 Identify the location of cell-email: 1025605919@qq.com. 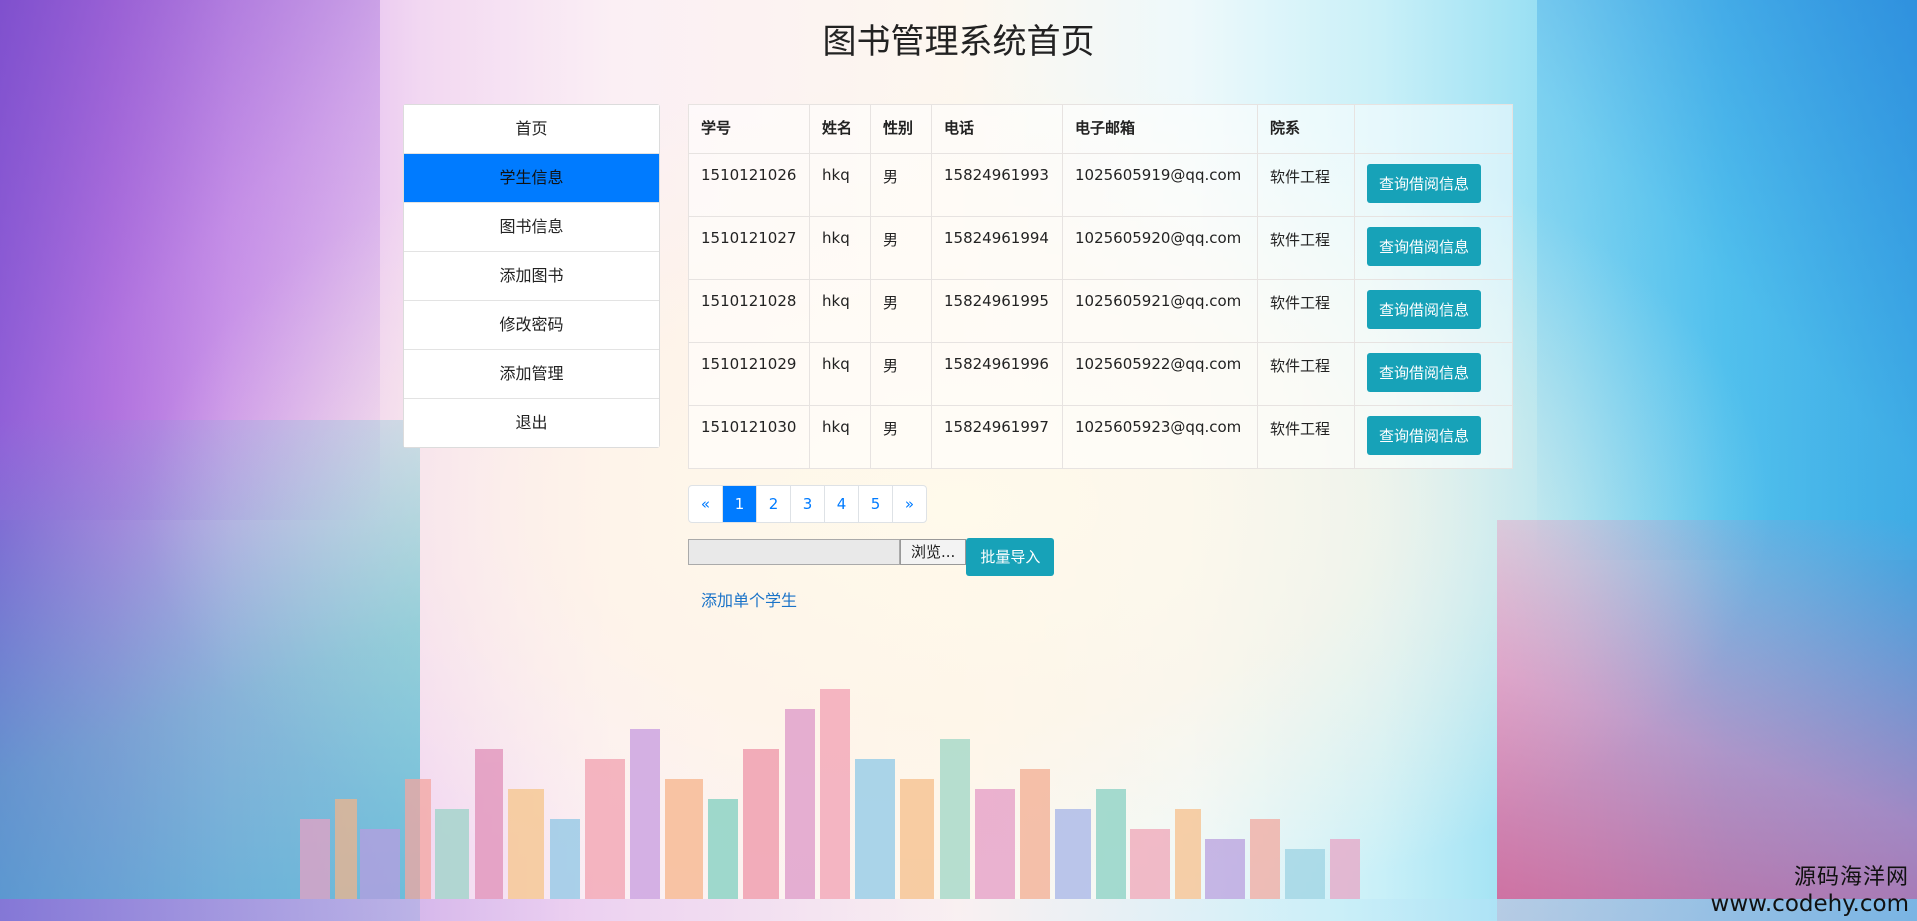
(1160, 185).